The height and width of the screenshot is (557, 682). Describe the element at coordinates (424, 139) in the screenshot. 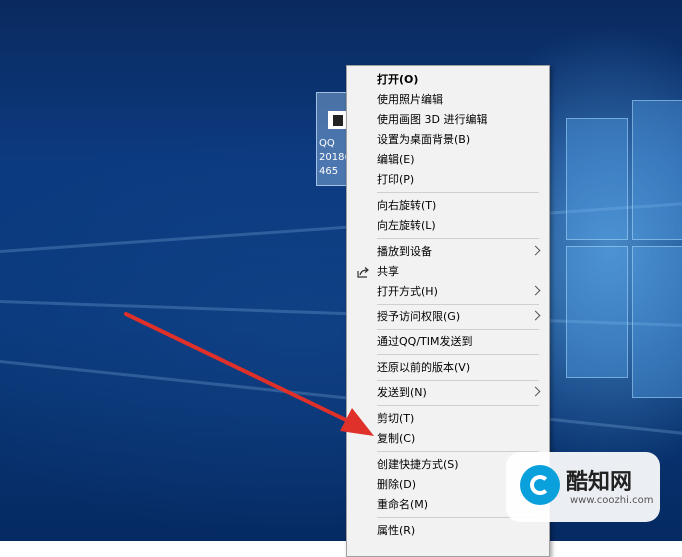

I see `menu-item-label: 设置为桌面背景(B)` at that location.